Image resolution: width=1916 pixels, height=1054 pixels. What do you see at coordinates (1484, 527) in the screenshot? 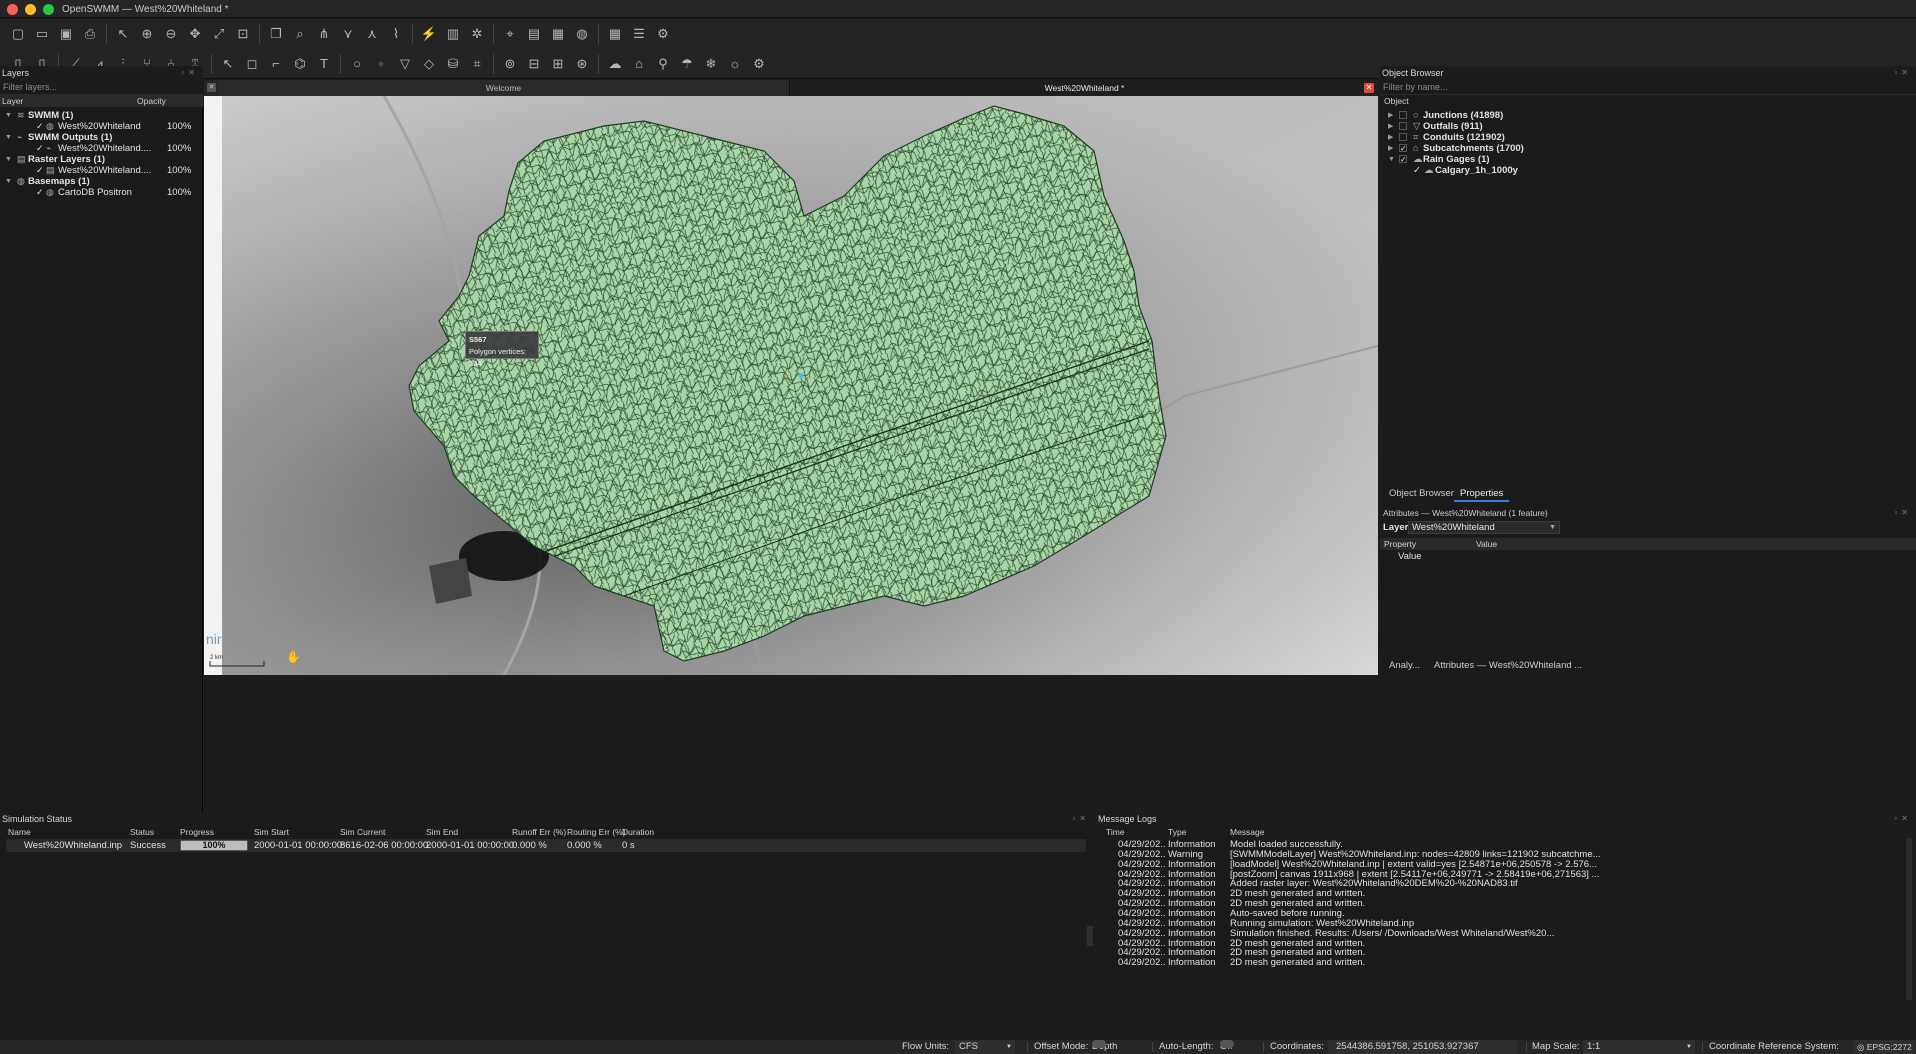
I see `layer-select: West%20Whiteland ▼` at bounding box center [1484, 527].